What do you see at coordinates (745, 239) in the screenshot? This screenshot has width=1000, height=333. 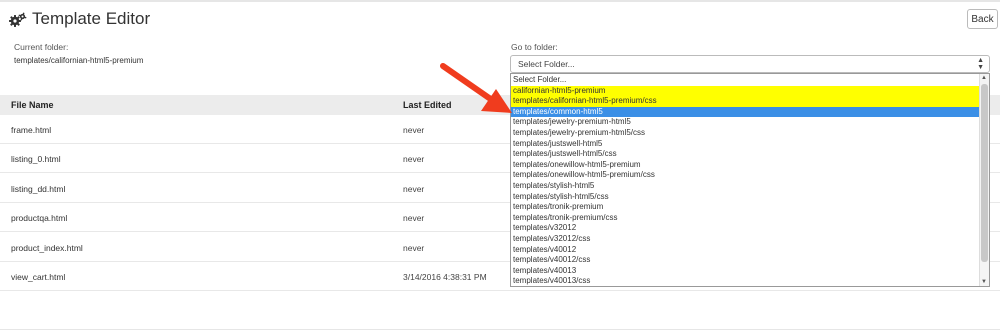 I see `folder-option: templates/v32012/css` at bounding box center [745, 239].